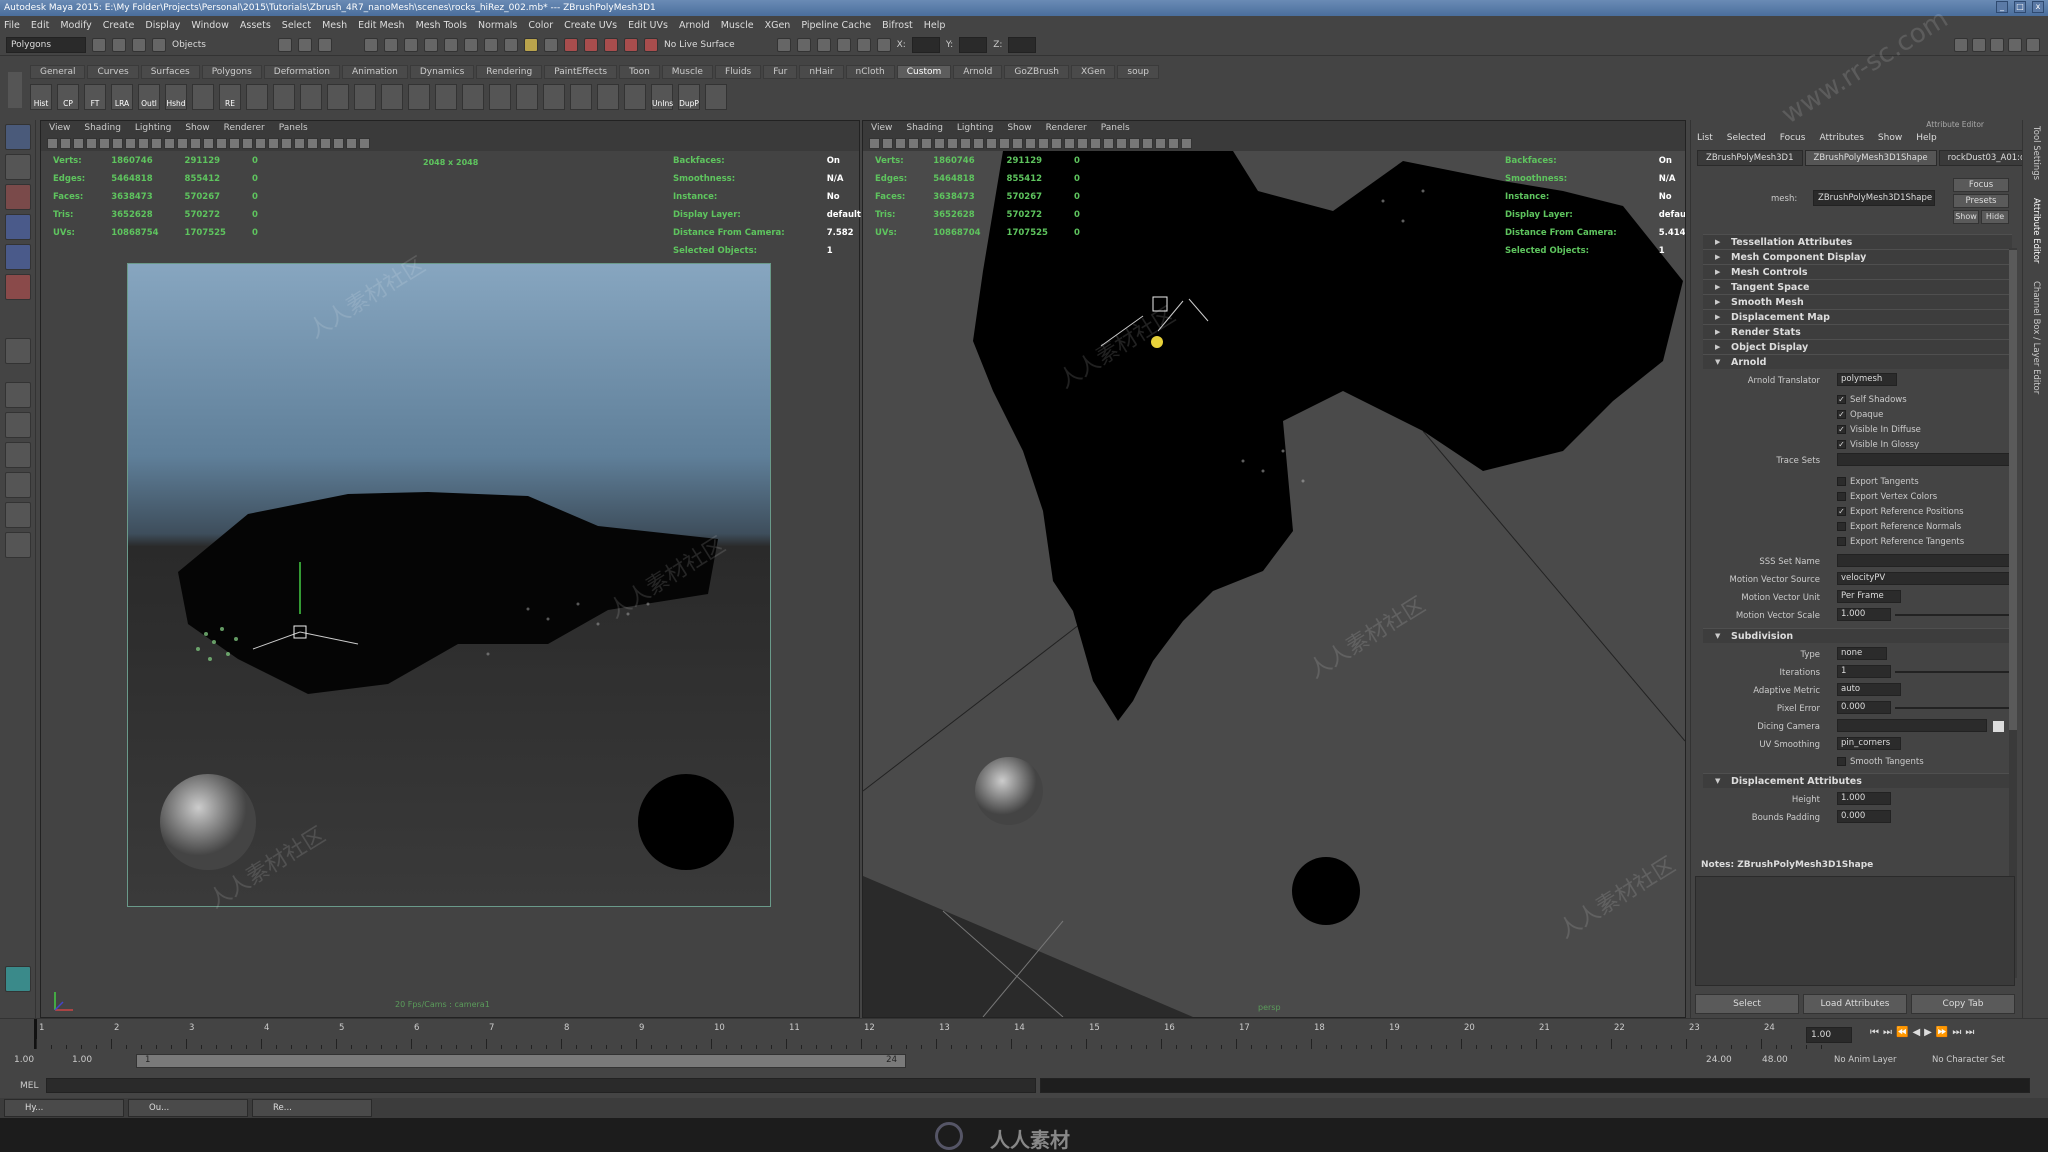 The image size is (2048, 1152). Describe the element at coordinates (1857, 636) in the screenshot. I see `section-subdivision: Subdivision` at that location.